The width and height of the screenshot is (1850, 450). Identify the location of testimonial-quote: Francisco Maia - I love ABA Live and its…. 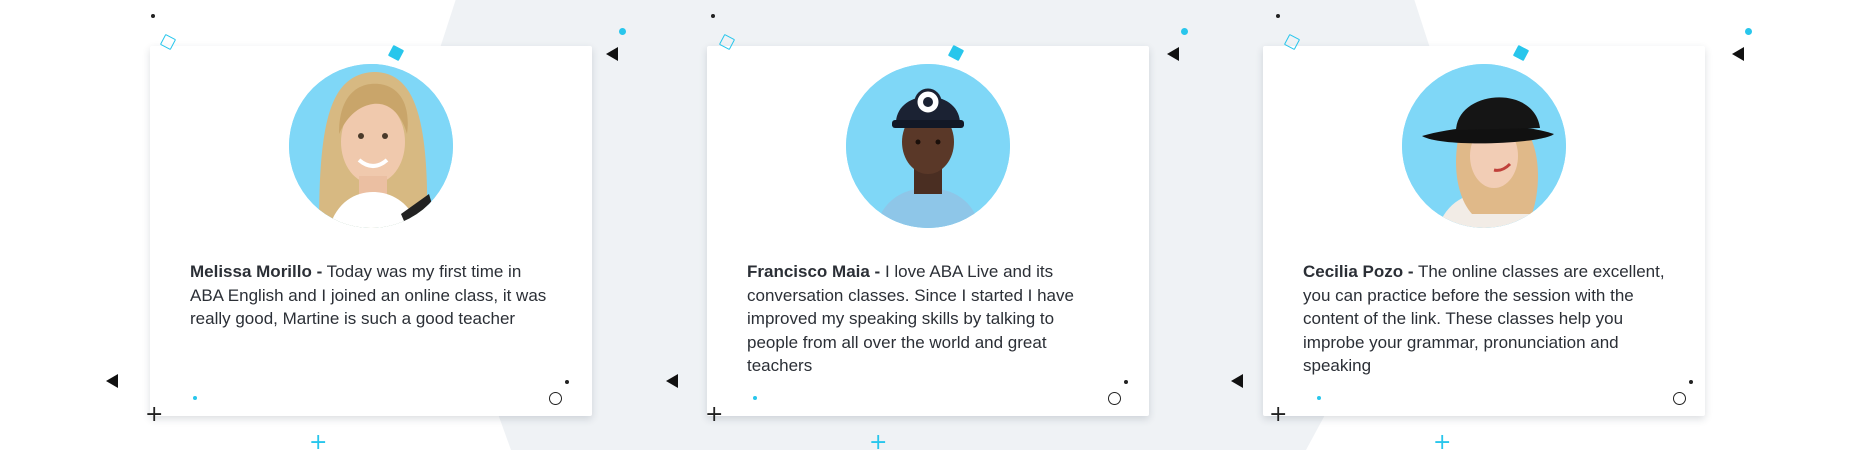
(928, 319).